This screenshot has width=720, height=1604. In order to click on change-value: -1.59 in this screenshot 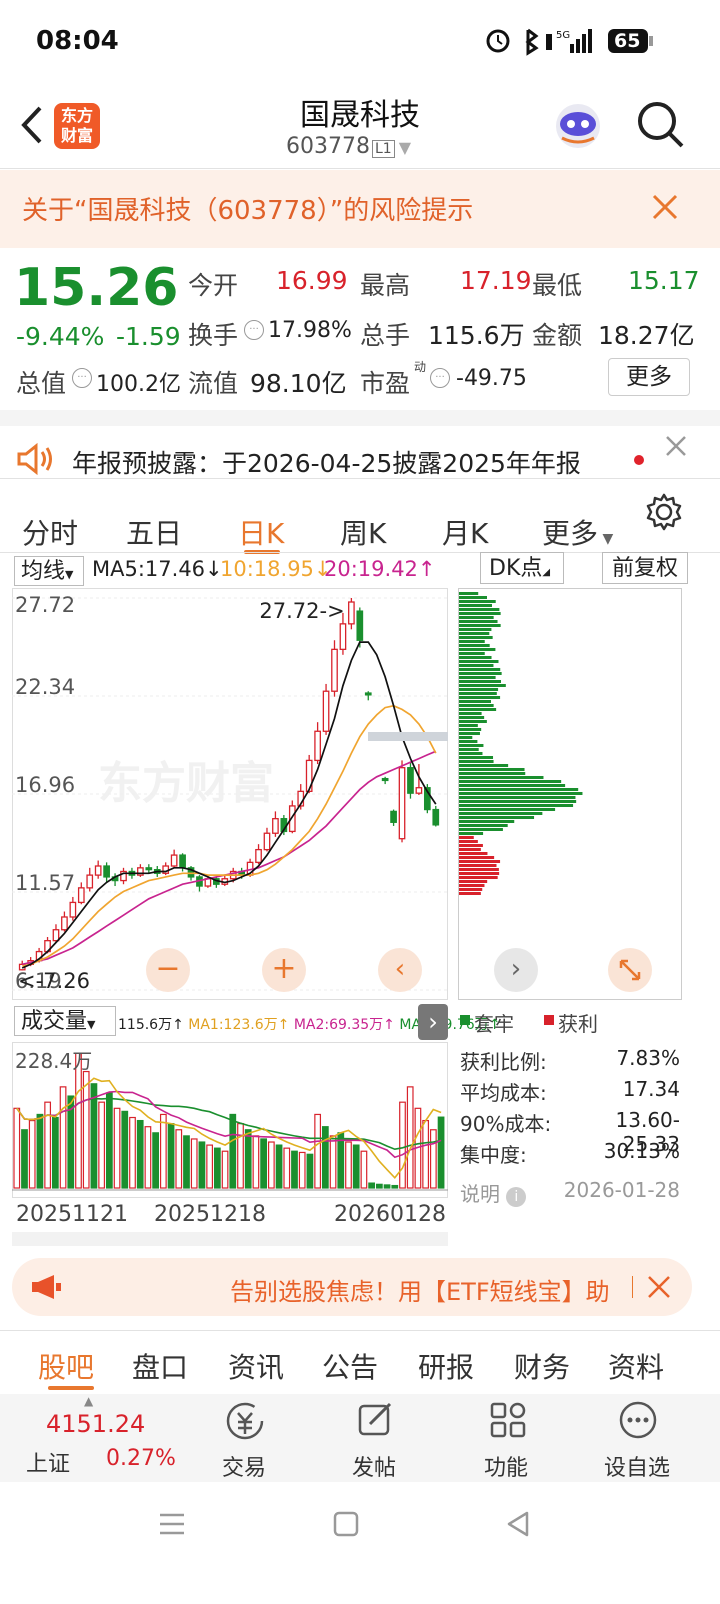, I will do `click(148, 336)`.